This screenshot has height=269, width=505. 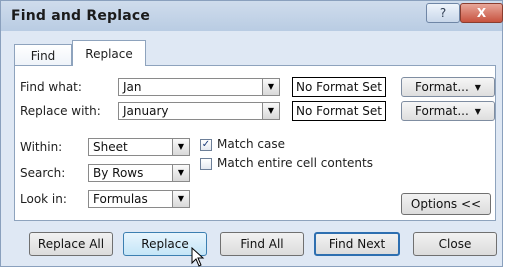 What do you see at coordinates (270, 111) in the screenshot?
I see `replace-with-dropdown-icon: ▼` at bounding box center [270, 111].